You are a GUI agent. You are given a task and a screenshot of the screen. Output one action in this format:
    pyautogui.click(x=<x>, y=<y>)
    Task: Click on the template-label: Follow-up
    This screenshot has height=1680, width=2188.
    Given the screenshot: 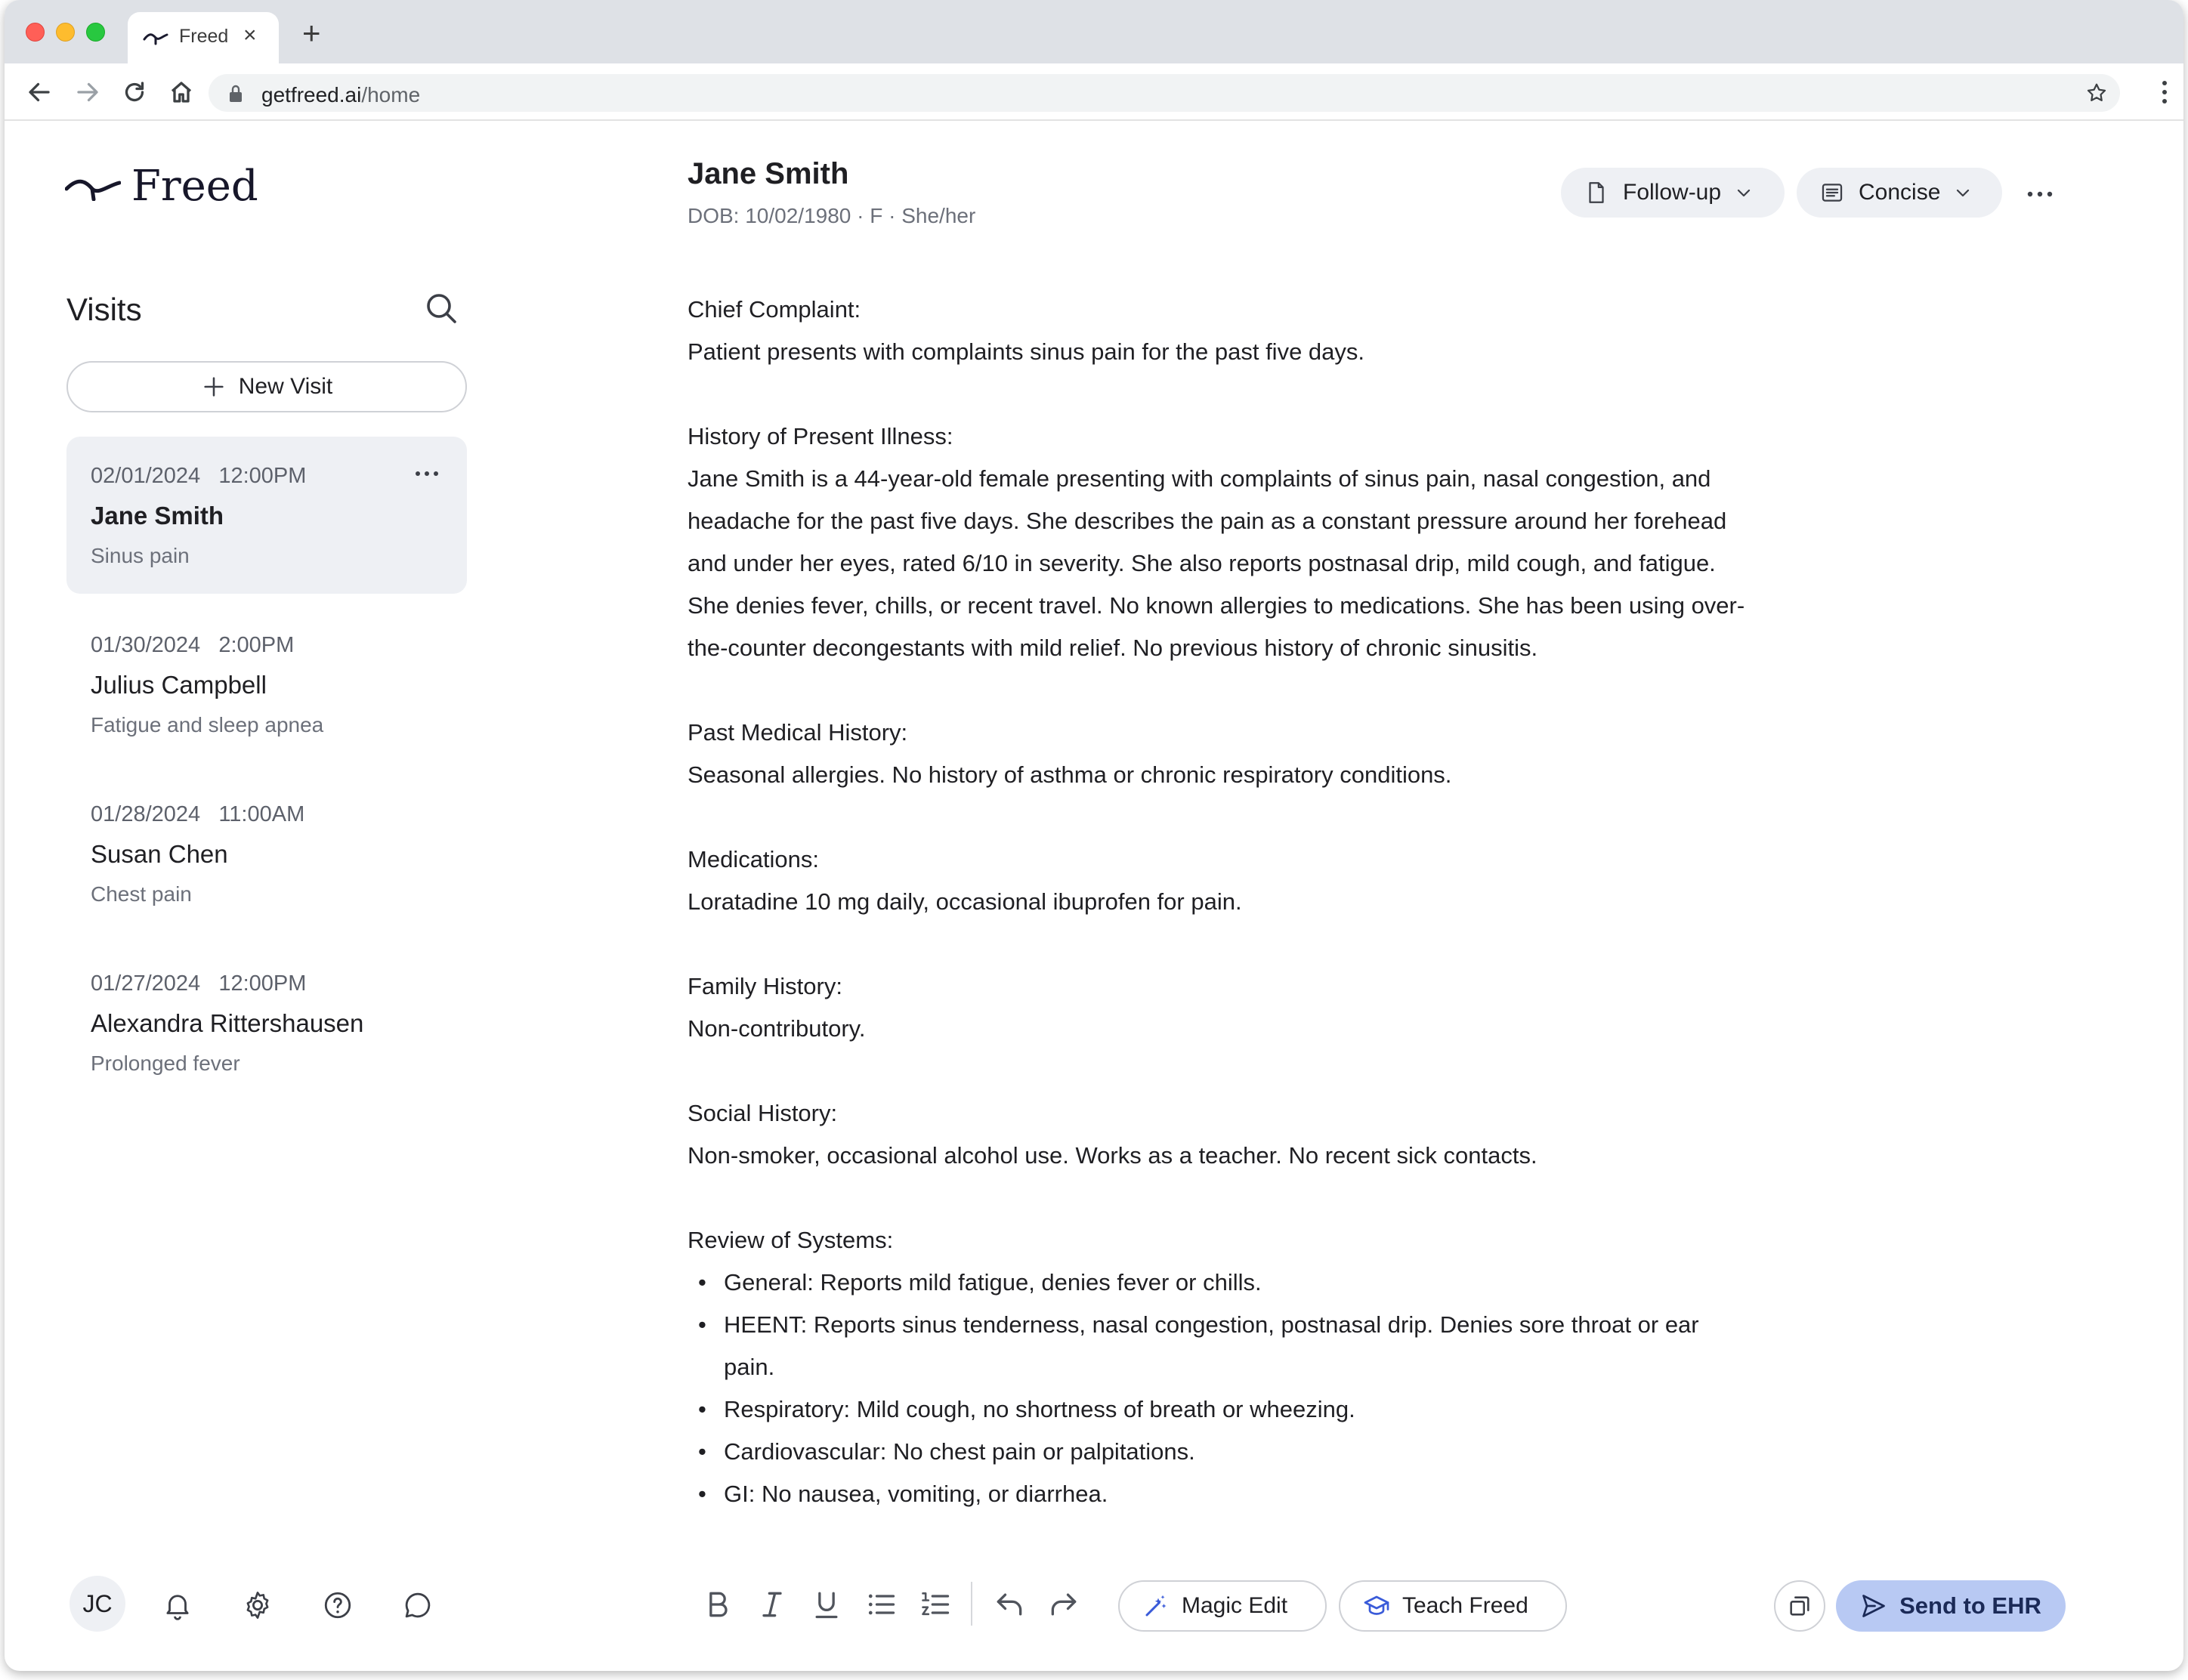 What is the action you would take?
    pyautogui.click(x=1672, y=192)
    